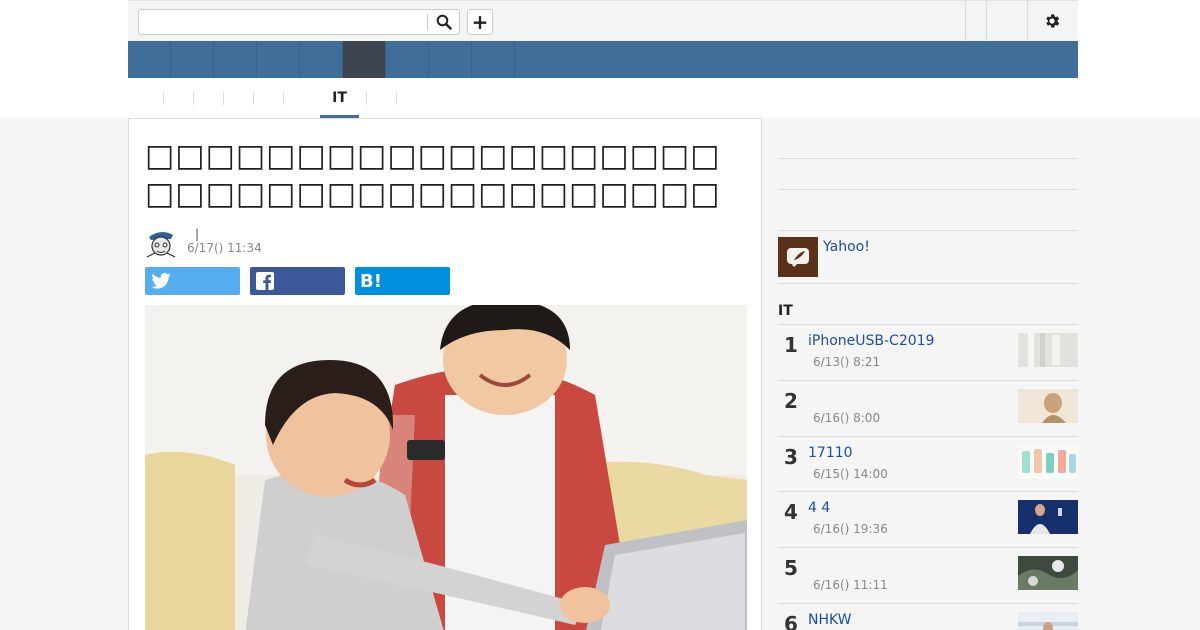 This screenshot has width=1200, height=630. Describe the element at coordinates (850, 474) in the screenshot. I see `rank-date: 6/15() 14:00` at that location.